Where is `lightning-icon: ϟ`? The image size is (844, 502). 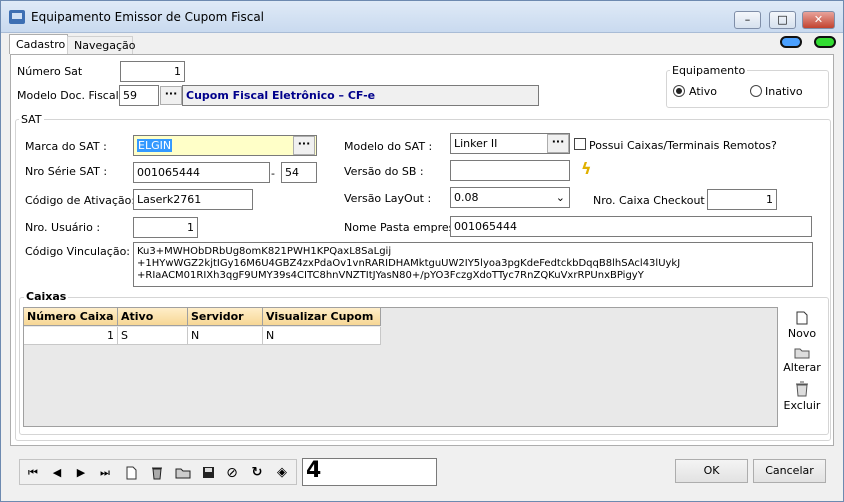
lightning-icon: ϟ is located at coordinates (586, 168).